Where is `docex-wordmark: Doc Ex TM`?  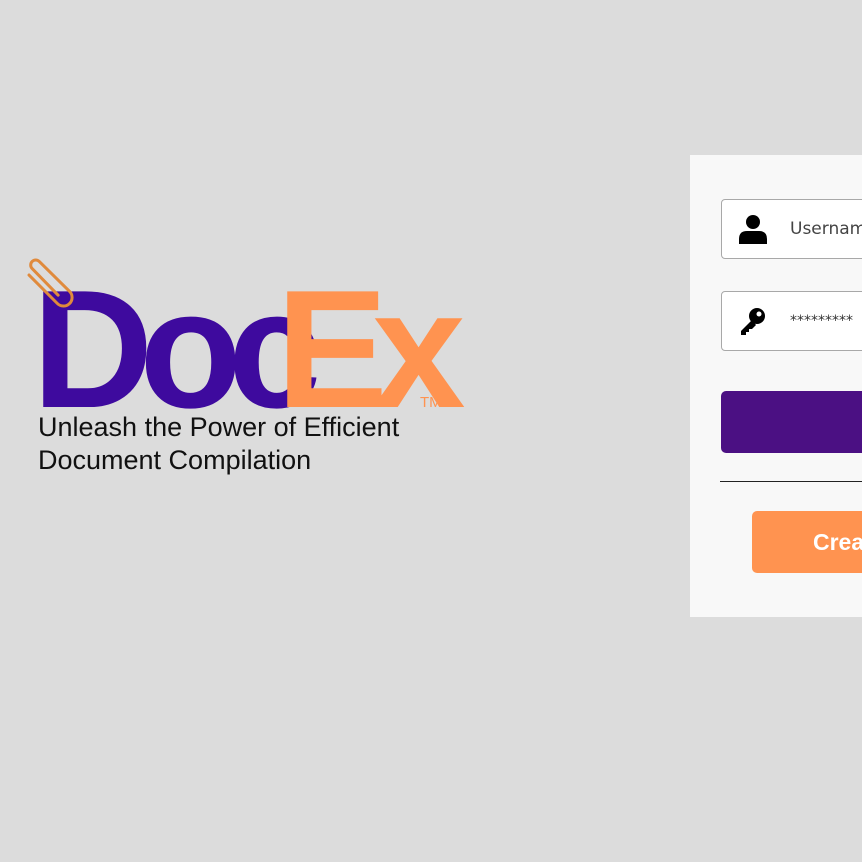
docex-wordmark: Doc Ex TM is located at coordinates (254, 349).